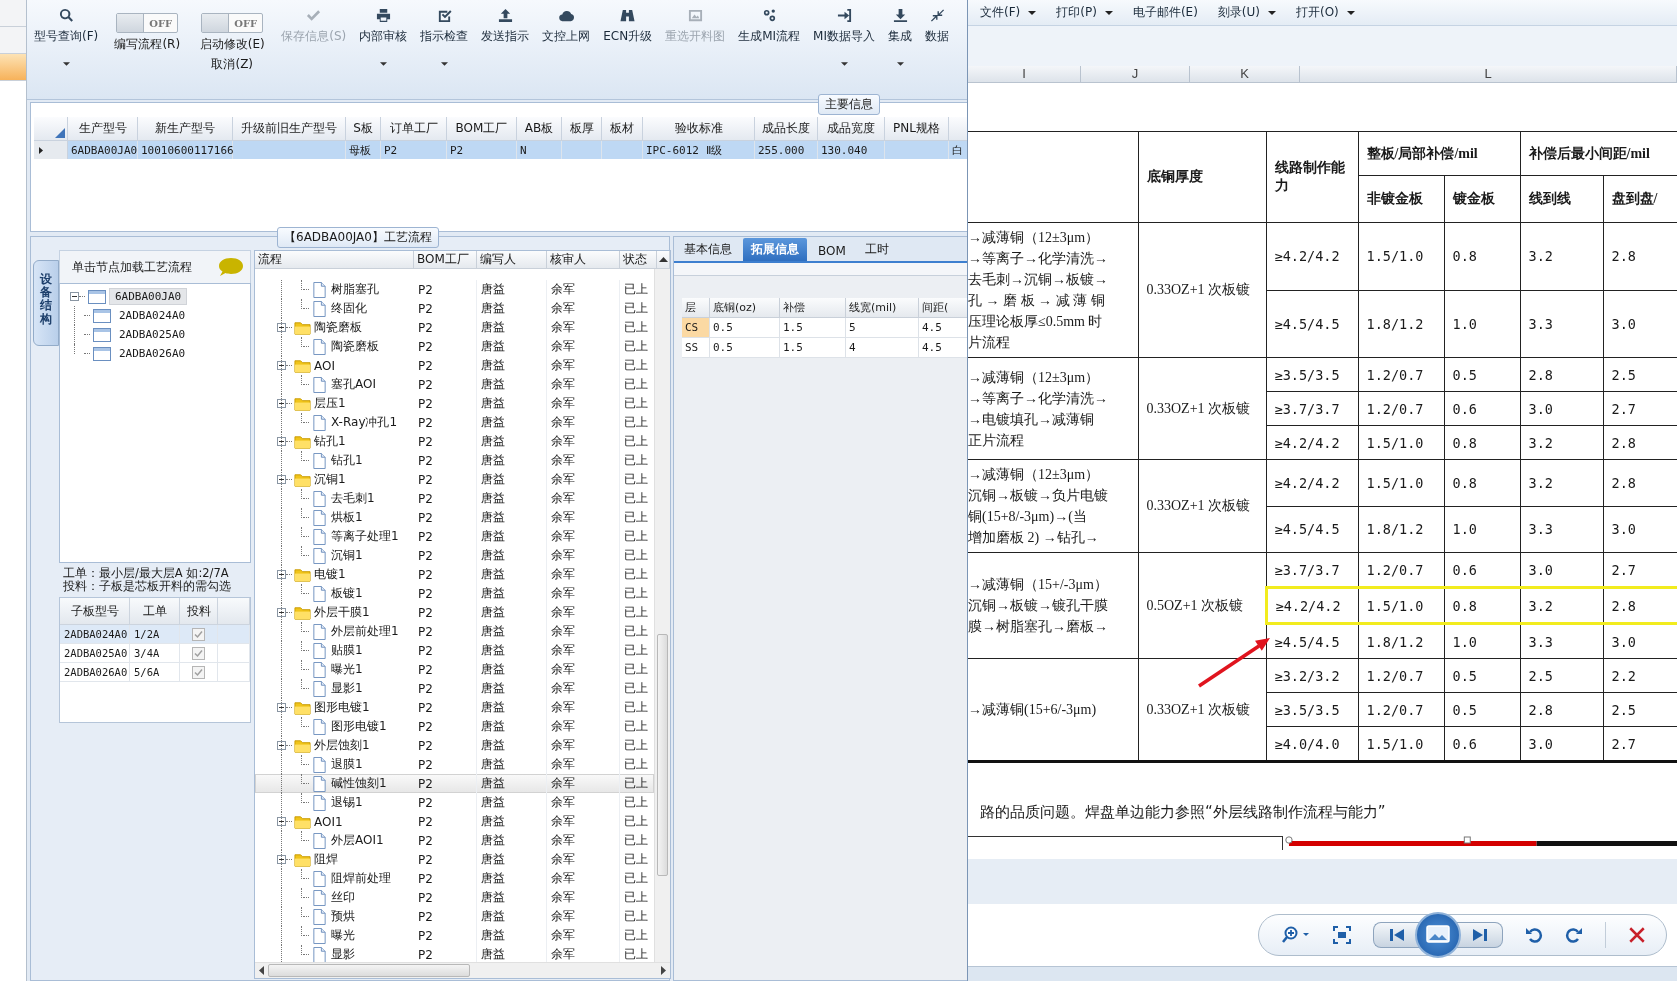  Describe the element at coordinates (155, 611) in the screenshot. I see `column-header: 工单` at that location.